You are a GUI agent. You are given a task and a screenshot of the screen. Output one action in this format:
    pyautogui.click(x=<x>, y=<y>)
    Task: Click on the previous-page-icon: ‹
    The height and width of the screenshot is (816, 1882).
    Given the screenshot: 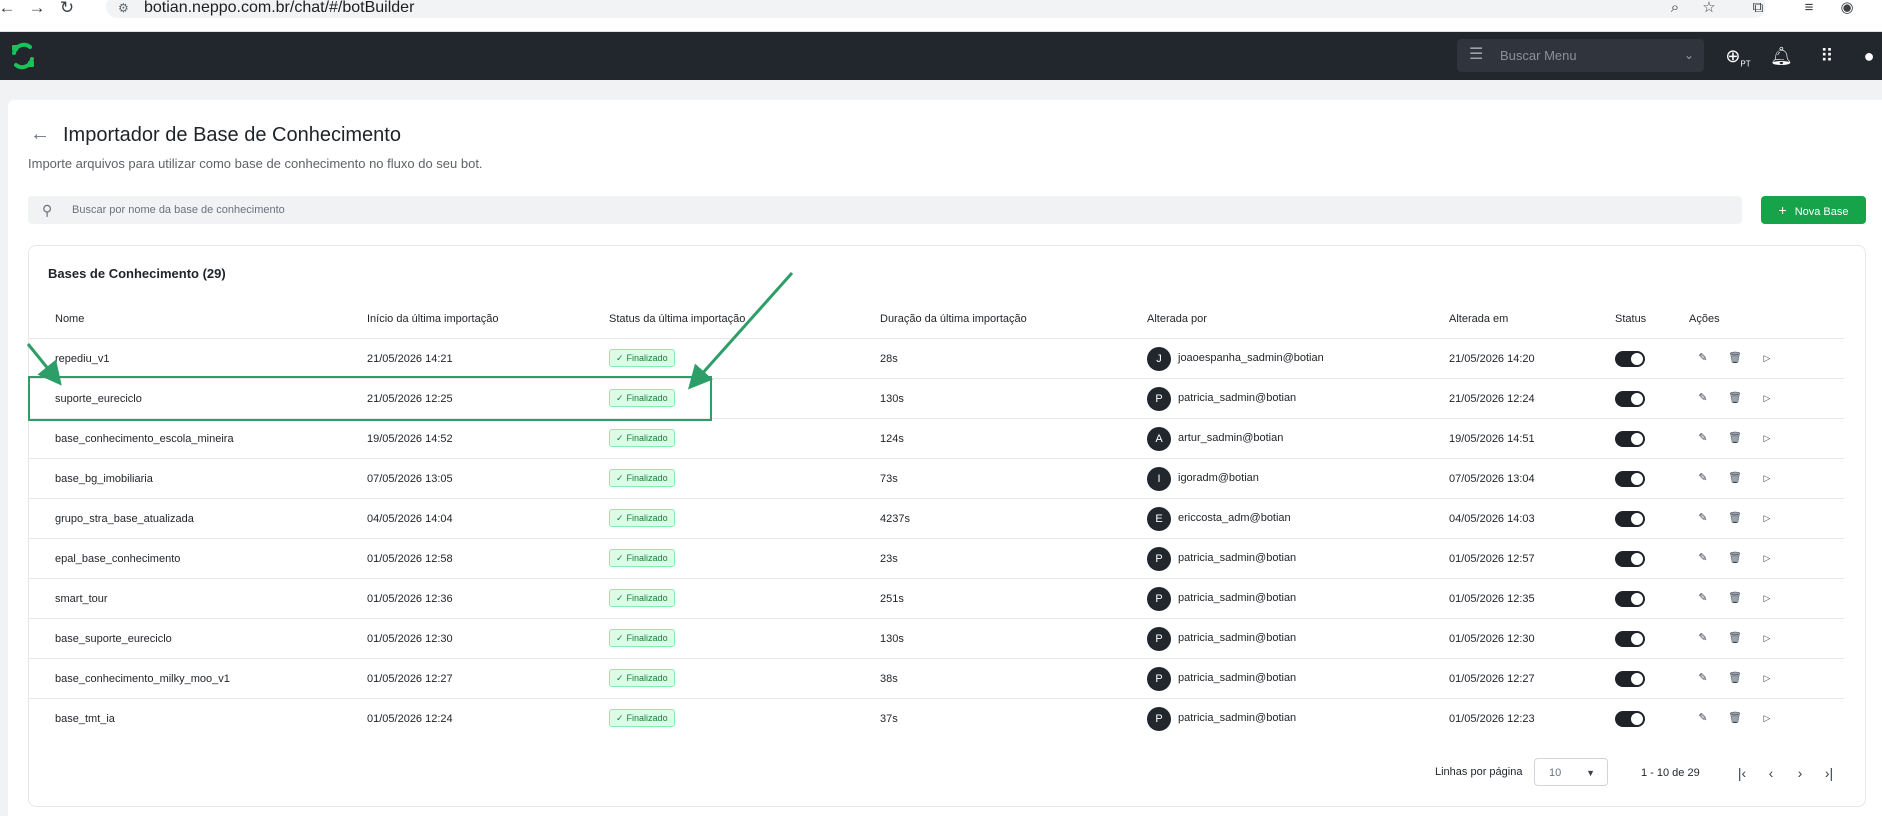 What is the action you would take?
    pyautogui.click(x=1771, y=773)
    